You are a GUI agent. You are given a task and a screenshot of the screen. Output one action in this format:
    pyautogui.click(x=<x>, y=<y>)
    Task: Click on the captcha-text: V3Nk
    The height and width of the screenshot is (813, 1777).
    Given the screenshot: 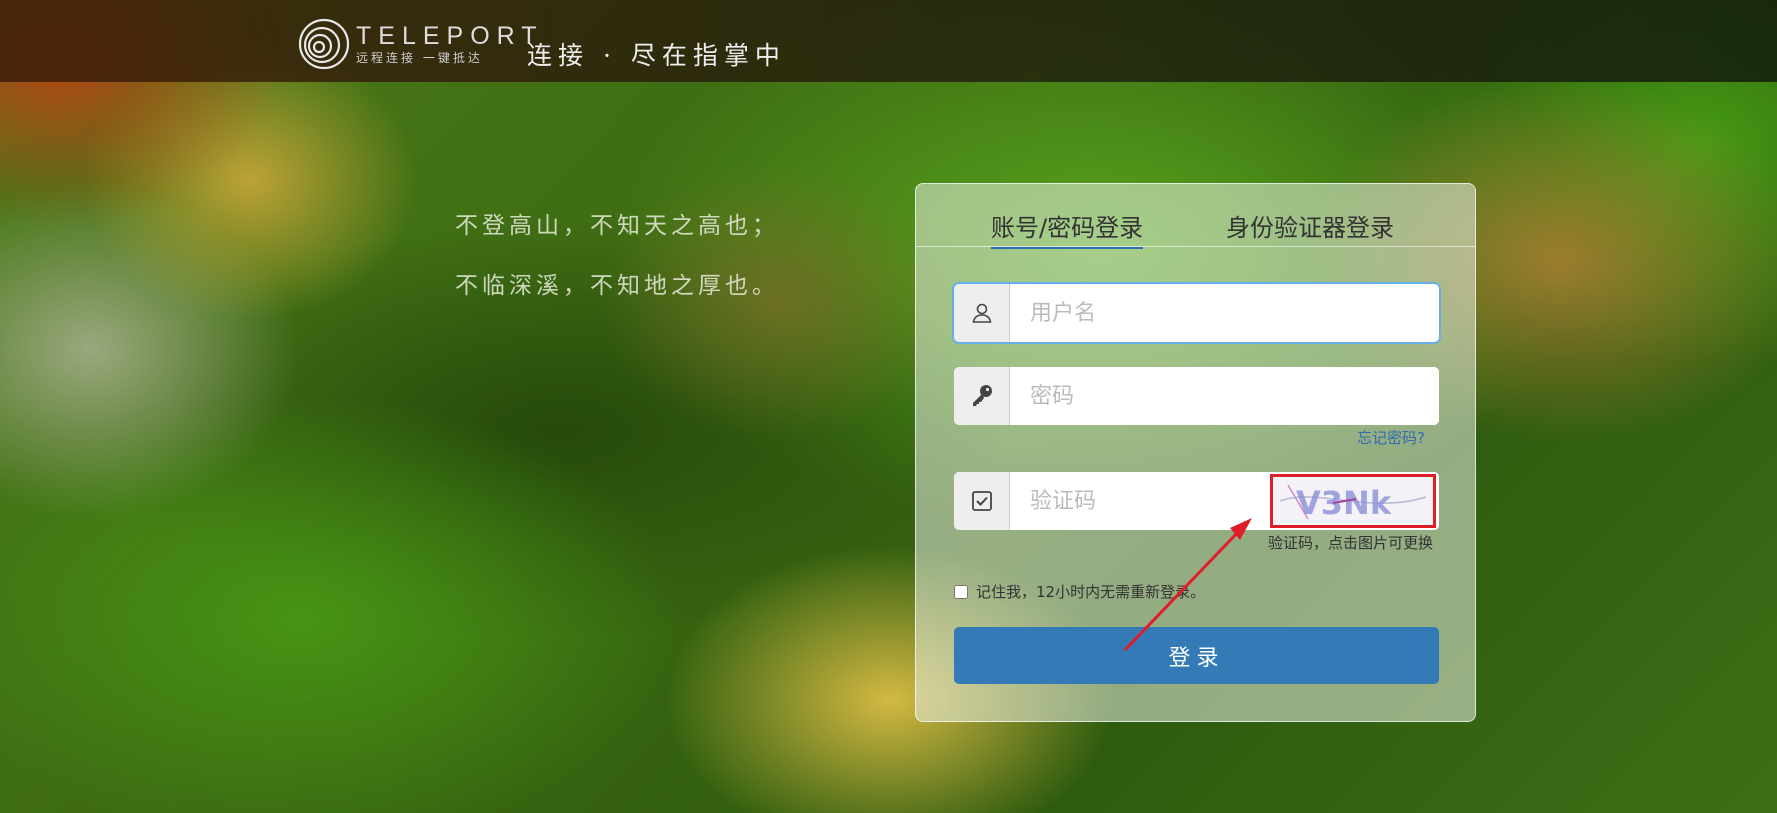 What is the action you would take?
    pyautogui.click(x=1344, y=503)
    